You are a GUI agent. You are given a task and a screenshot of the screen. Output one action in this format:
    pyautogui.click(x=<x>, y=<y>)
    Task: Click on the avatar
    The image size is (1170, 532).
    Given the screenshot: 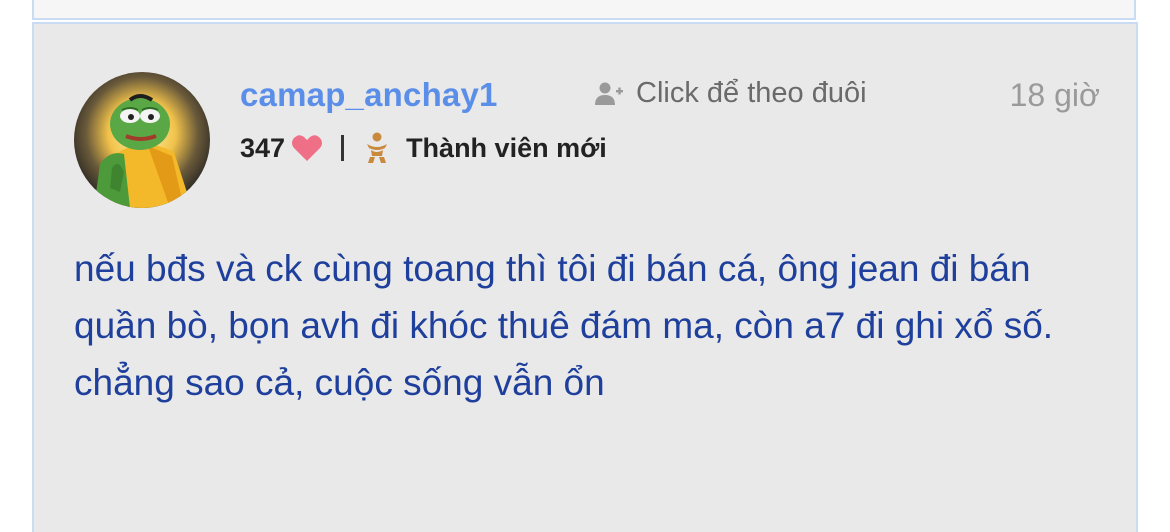 What is the action you would take?
    pyautogui.click(x=142, y=140)
    